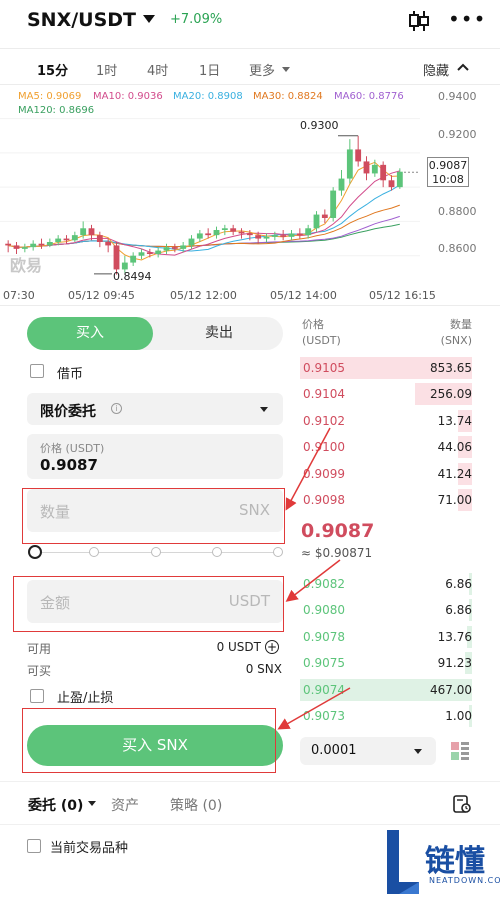 This screenshot has width=500, height=898. What do you see at coordinates (451, 394) in the screenshot?
I see `ask-qty: 256.09` at bounding box center [451, 394].